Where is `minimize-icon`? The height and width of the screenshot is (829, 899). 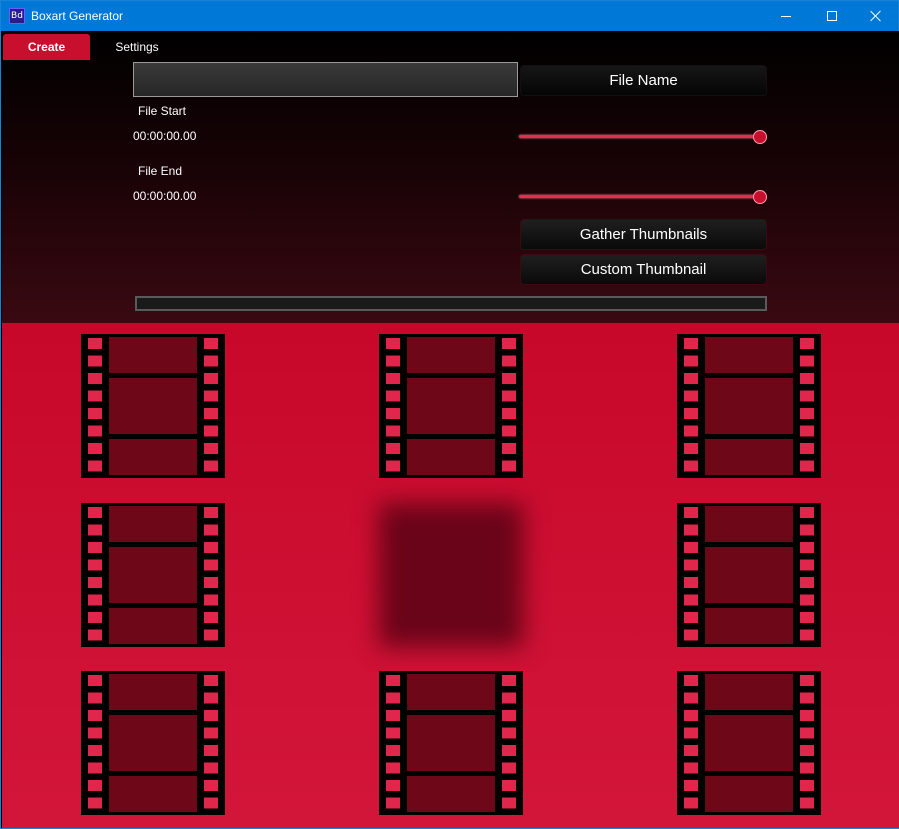 minimize-icon is located at coordinates (786, 16).